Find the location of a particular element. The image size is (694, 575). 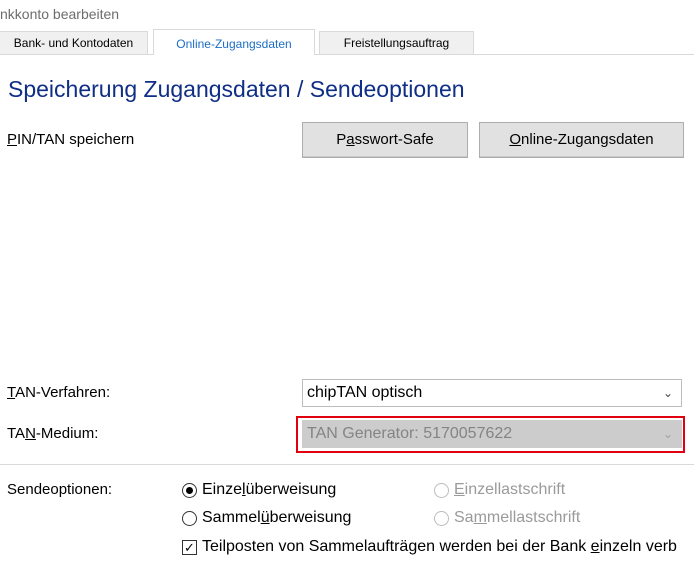

tan-verfahren-value: chipTAN optisch is located at coordinates (365, 392).